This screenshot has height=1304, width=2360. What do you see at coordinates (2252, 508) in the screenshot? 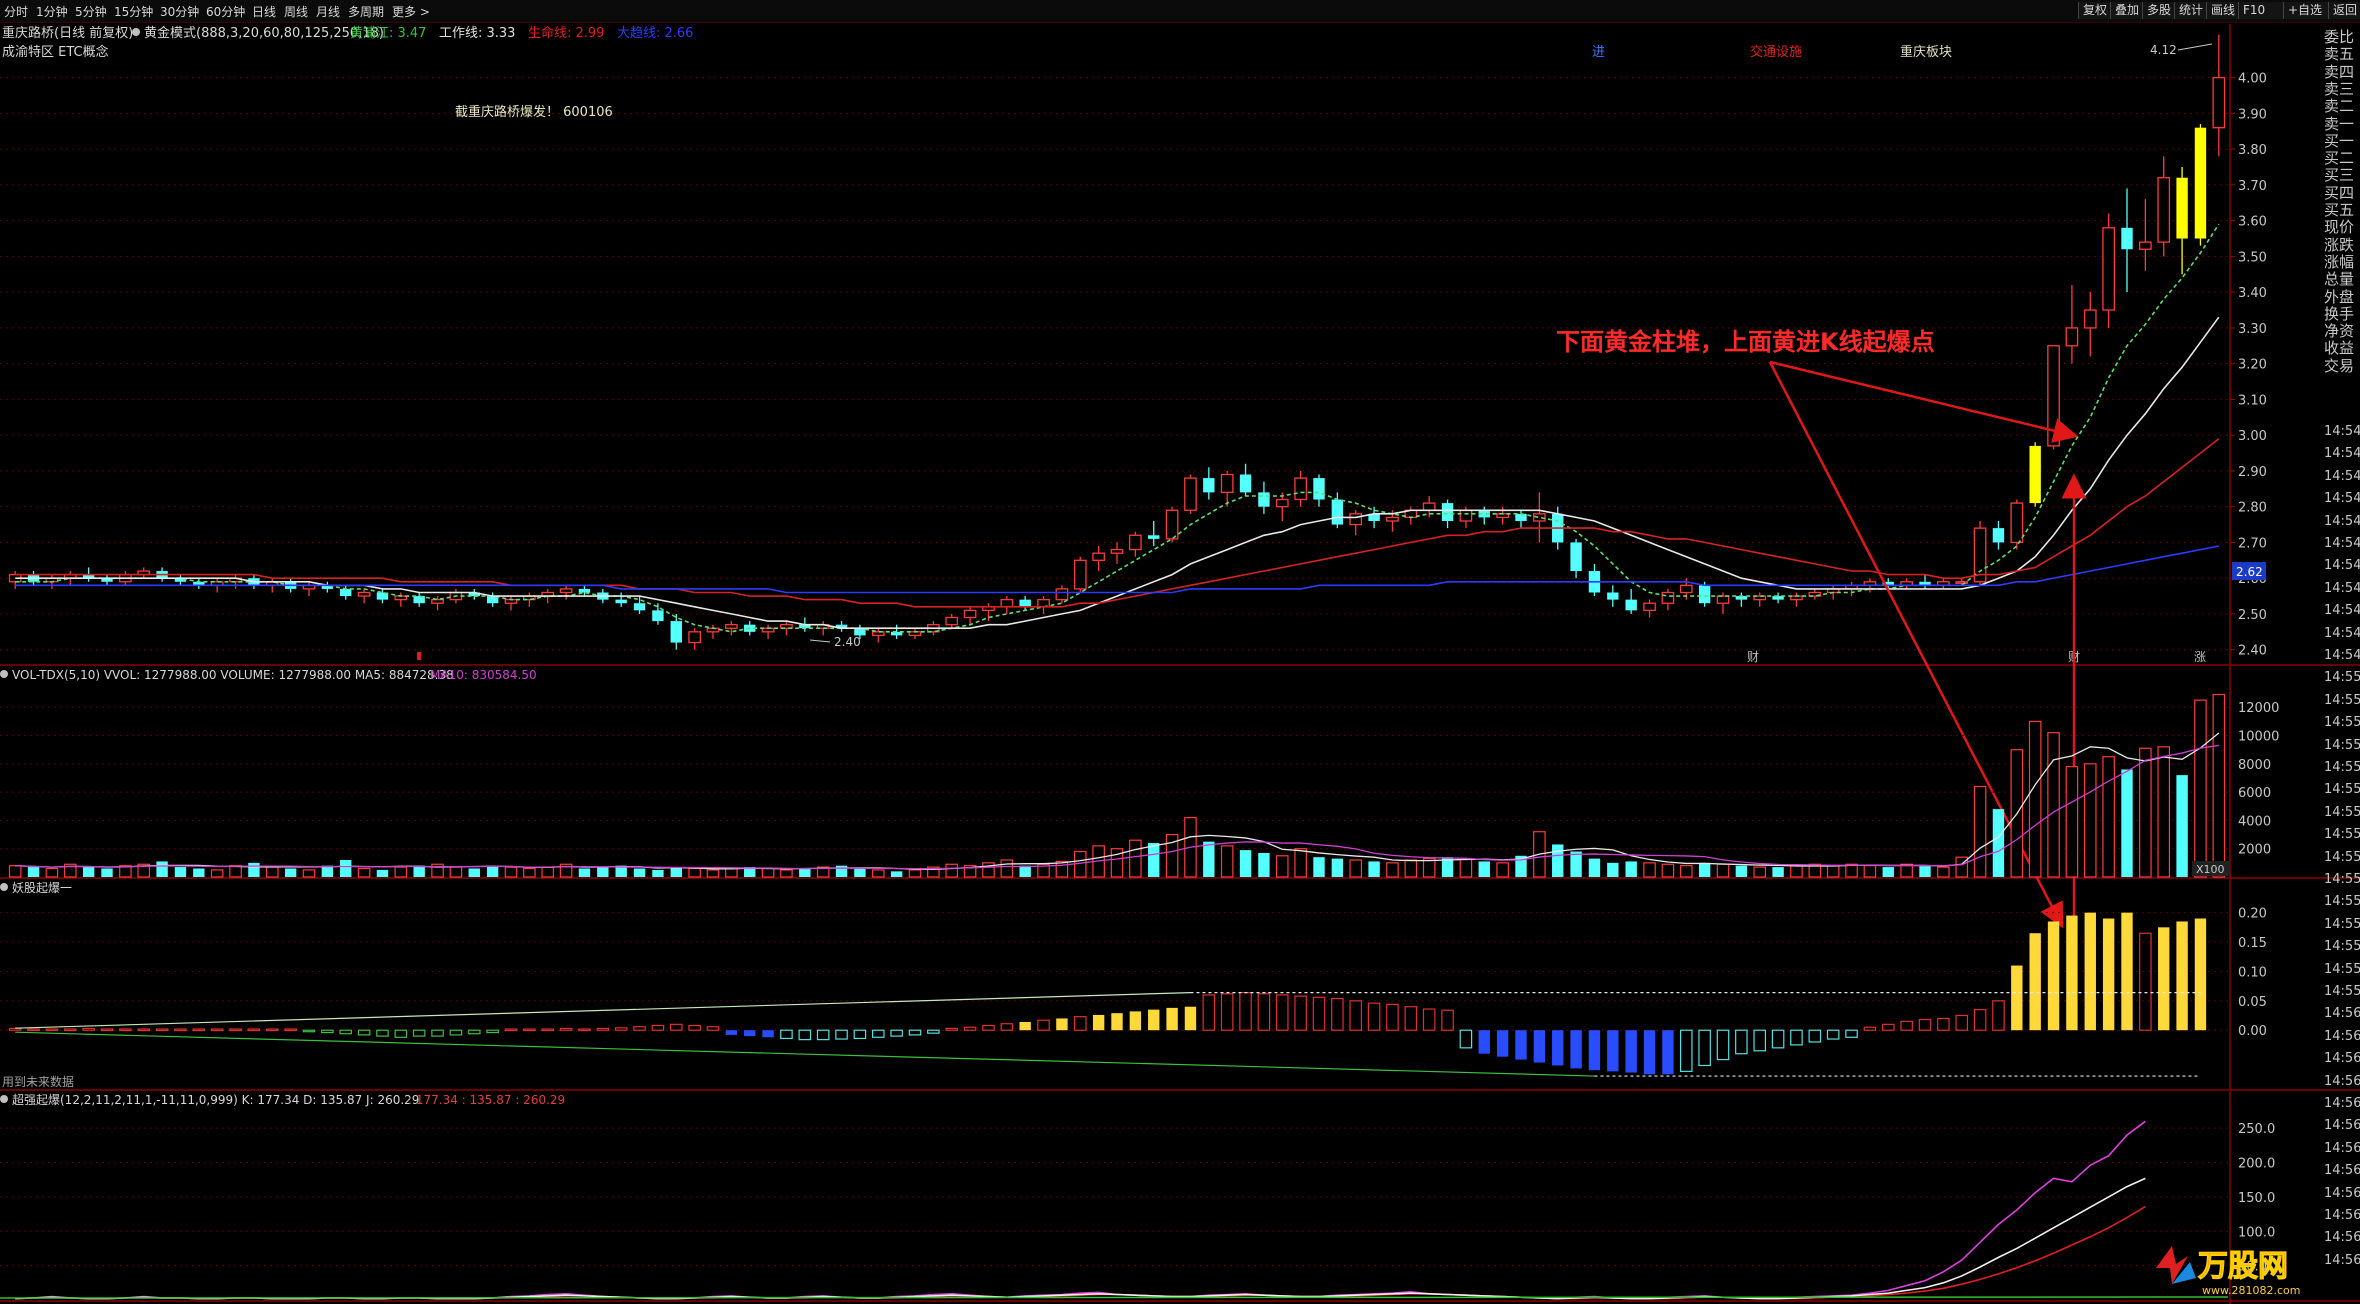
I see `price-tick-label: 2.80` at bounding box center [2252, 508].